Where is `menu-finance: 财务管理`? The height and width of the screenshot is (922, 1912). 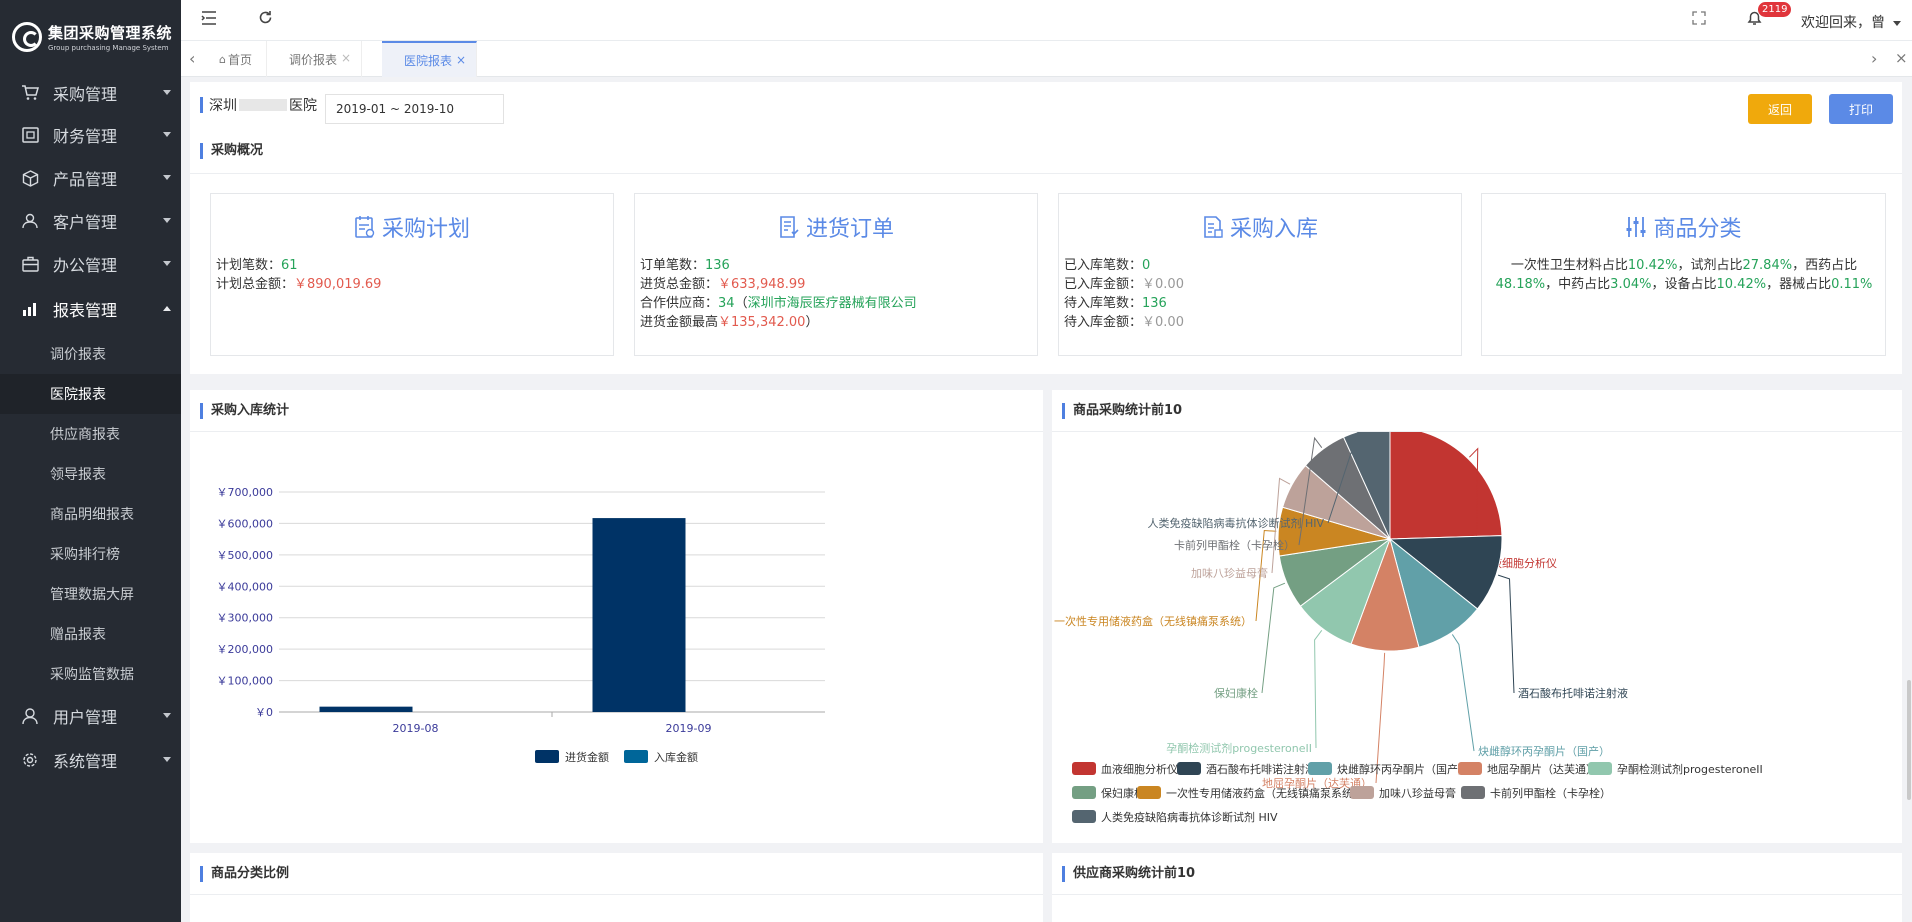
menu-finance: 财务管理 is located at coordinates (90, 135).